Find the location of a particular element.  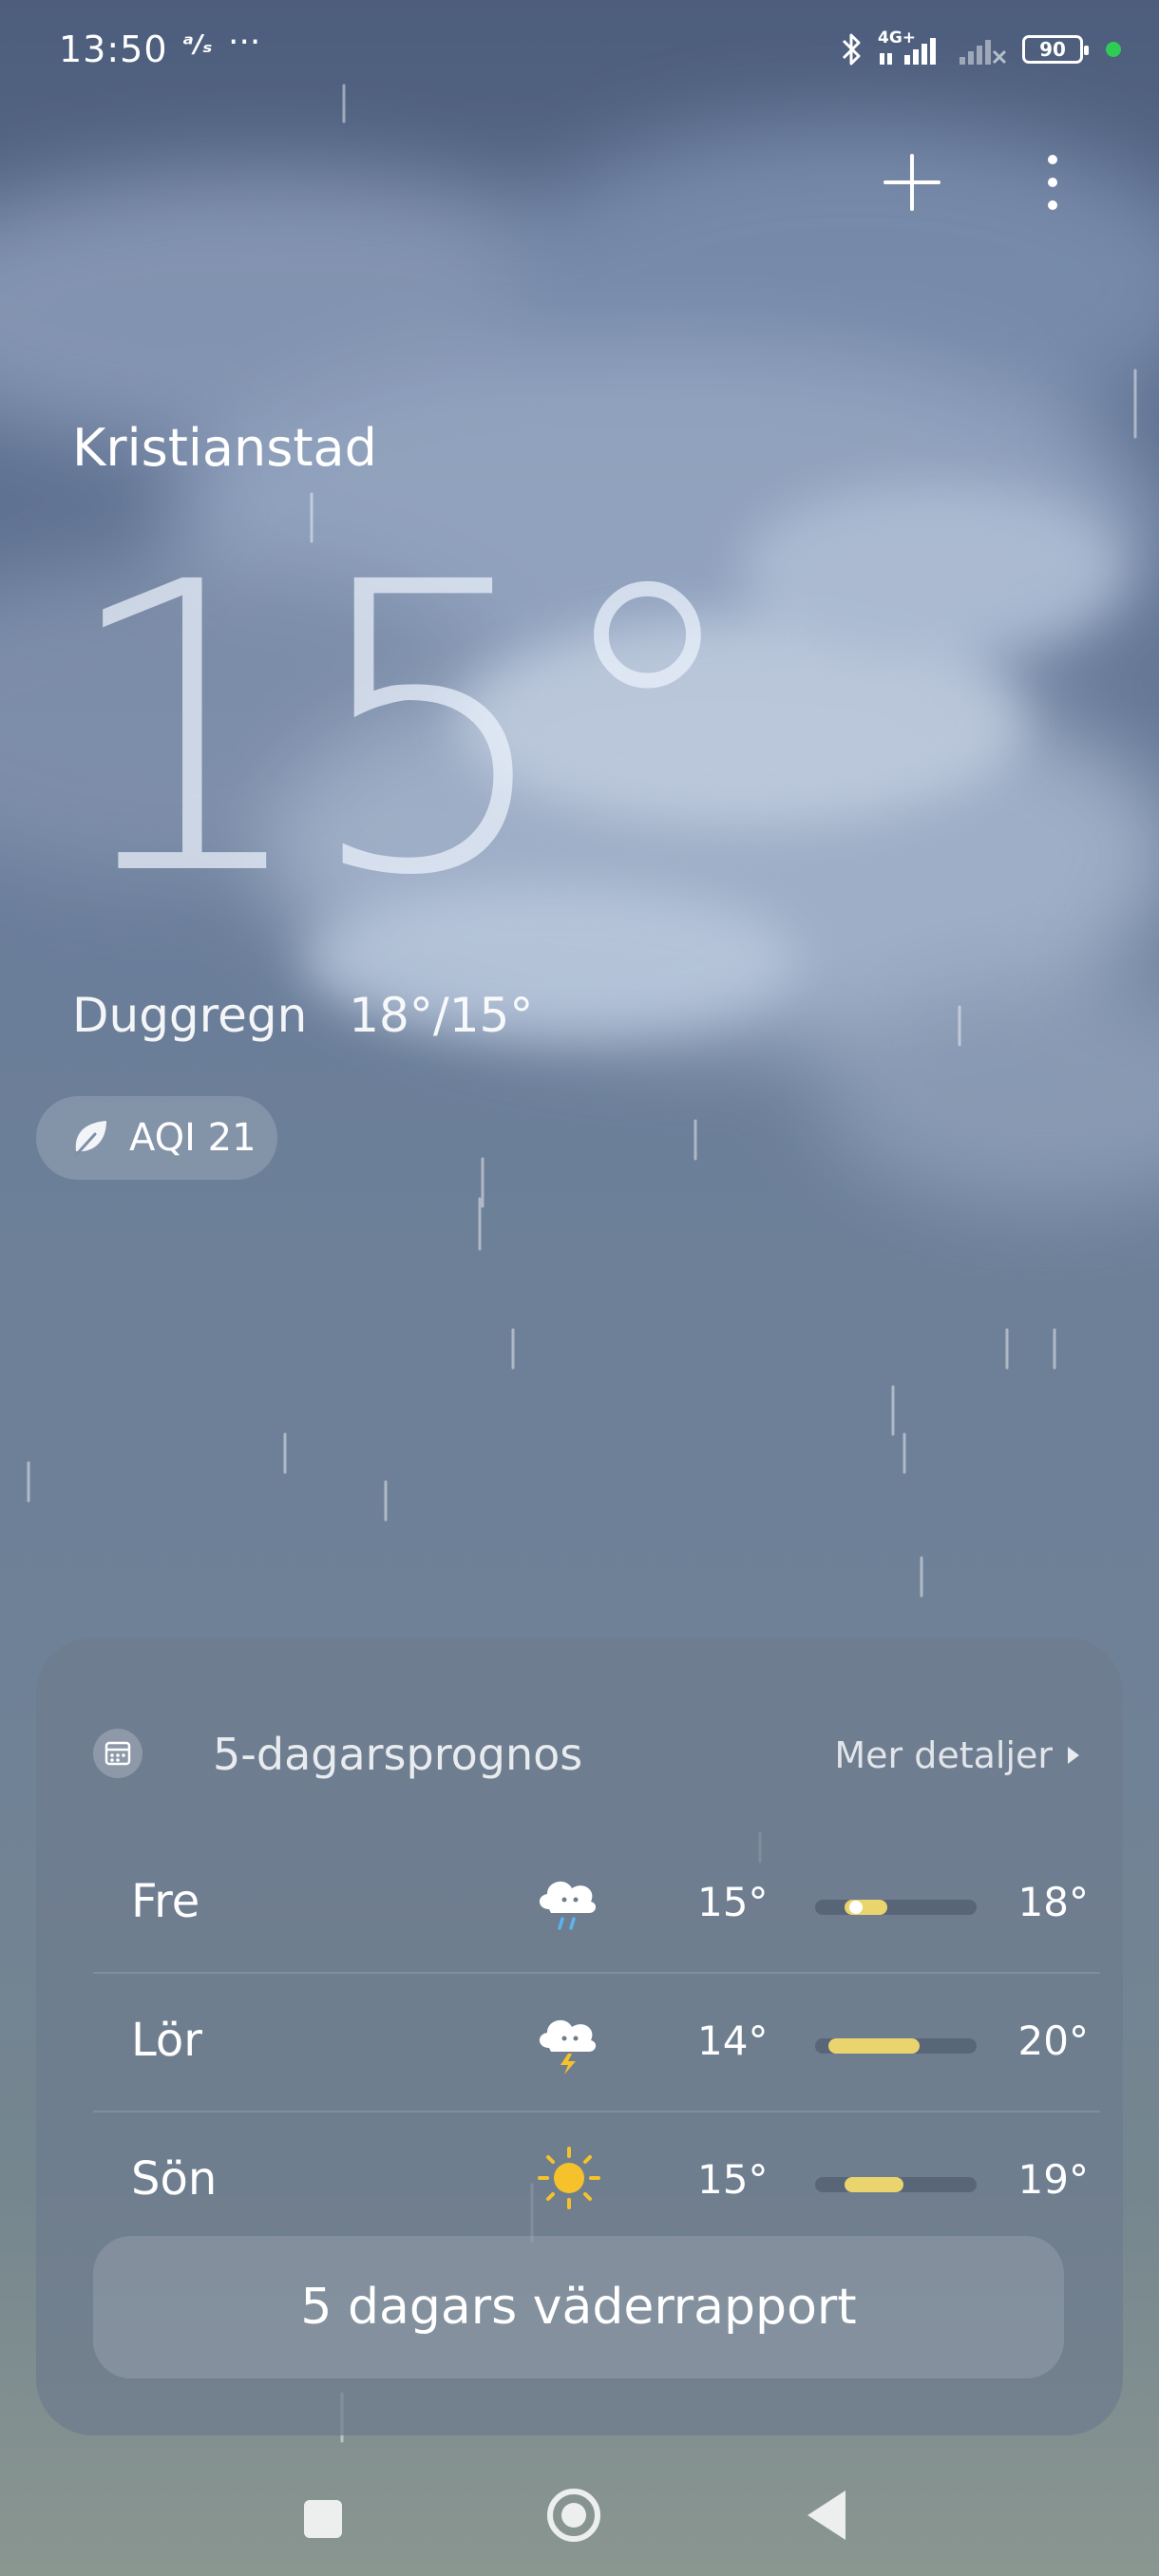

bluetooth-icon is located at coordinates (851, 49).